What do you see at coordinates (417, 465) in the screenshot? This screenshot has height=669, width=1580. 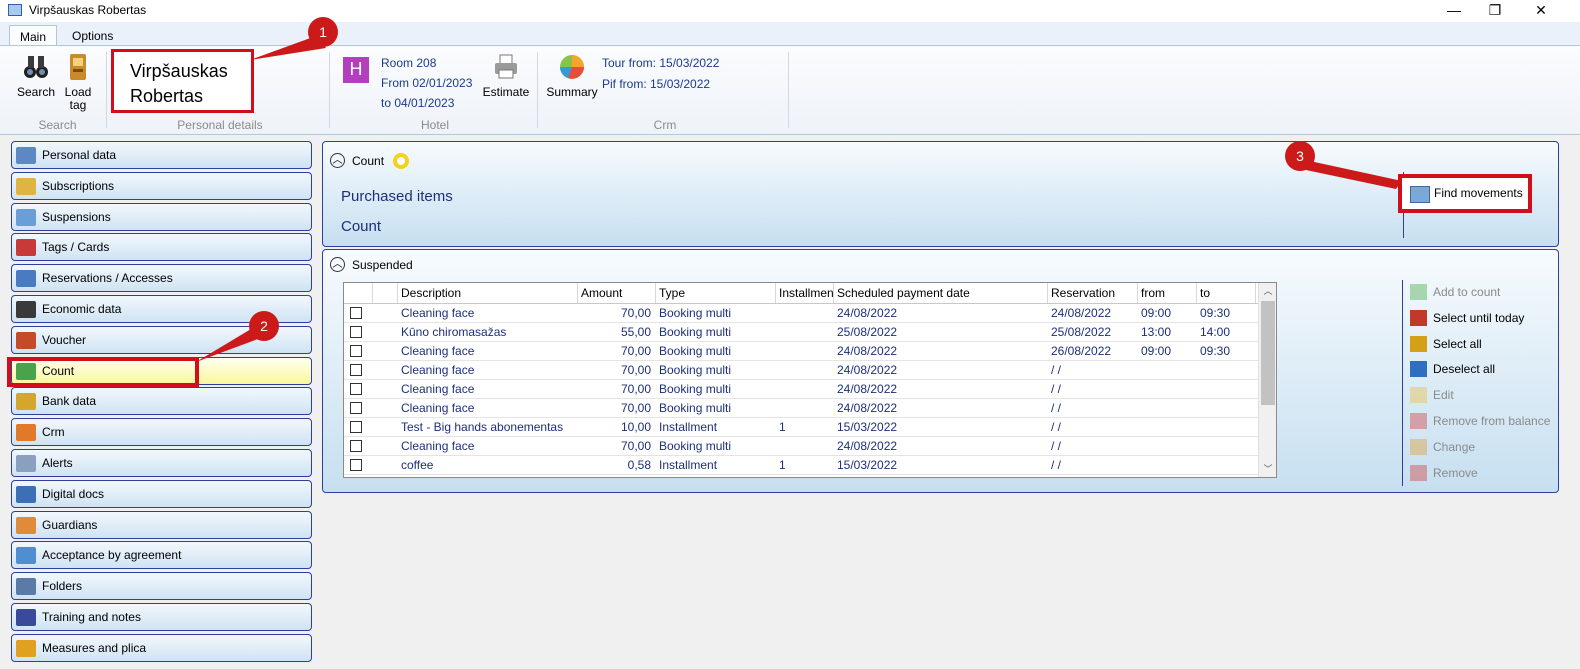 I see `cell-desc: coffee` at bounding box center [417, 465].